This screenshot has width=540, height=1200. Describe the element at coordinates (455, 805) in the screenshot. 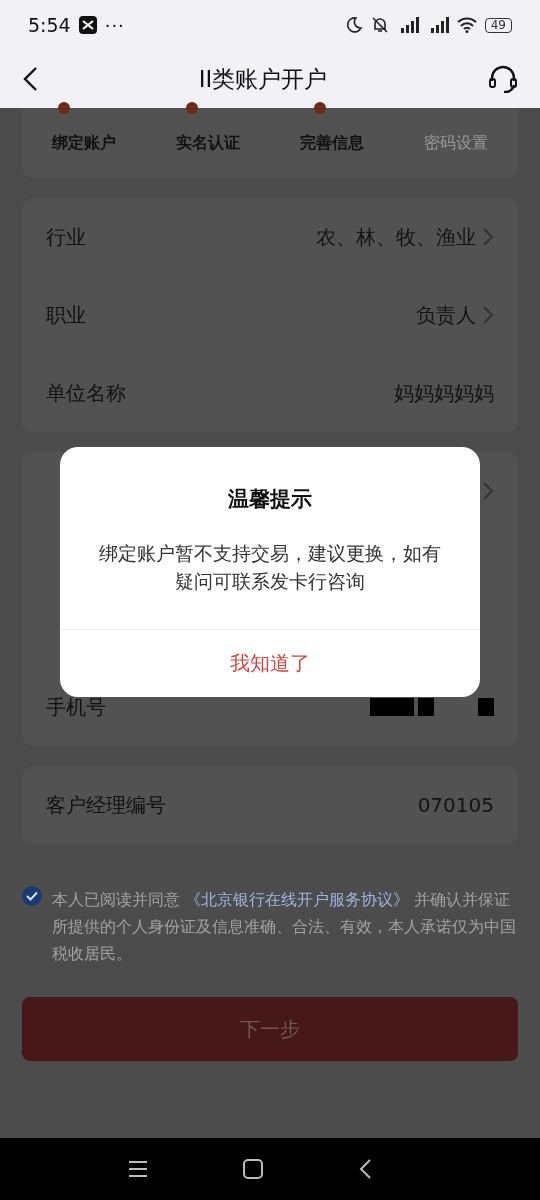

I see `field-value: 070105` at that location.